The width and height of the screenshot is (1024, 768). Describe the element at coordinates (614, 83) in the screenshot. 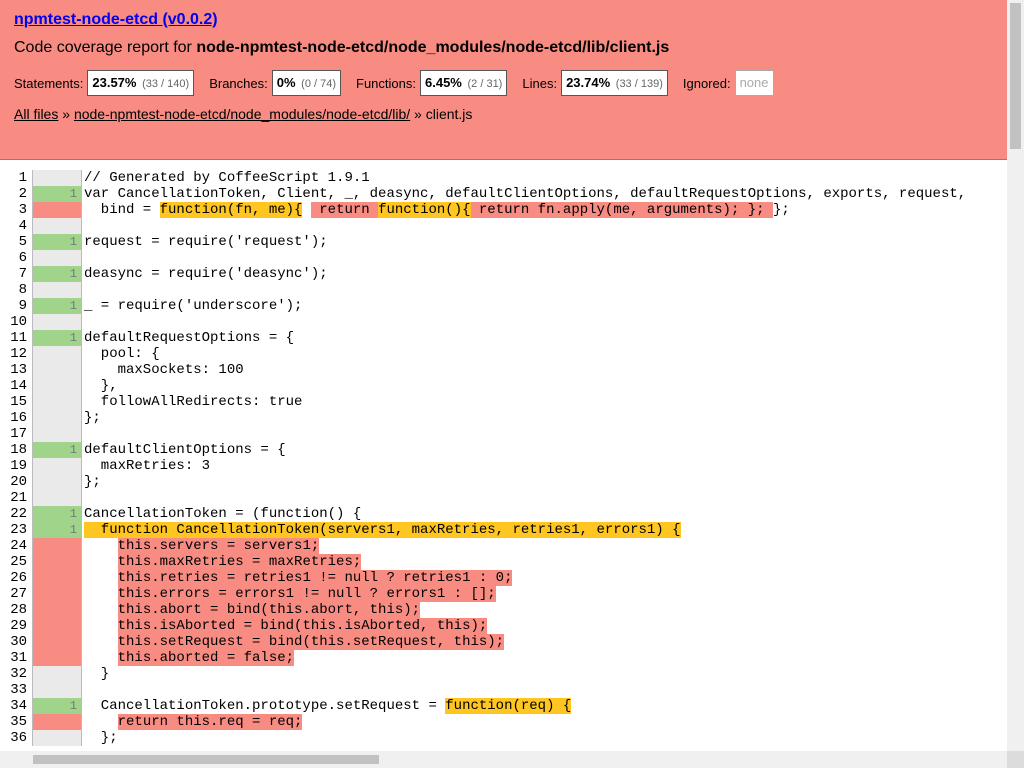

I see `stat-box: 23.74% (33 / 139)` at that location.